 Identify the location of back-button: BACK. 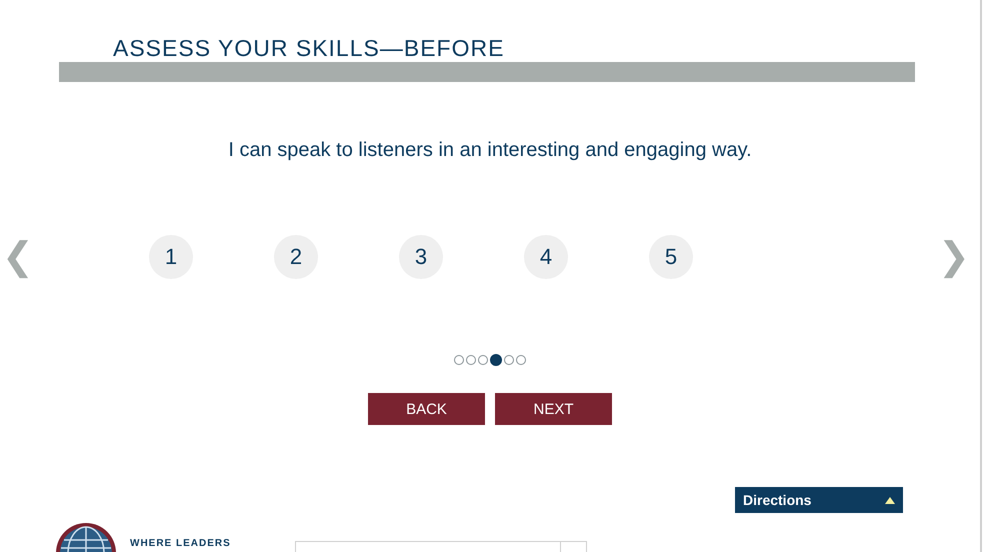
(426, 409).